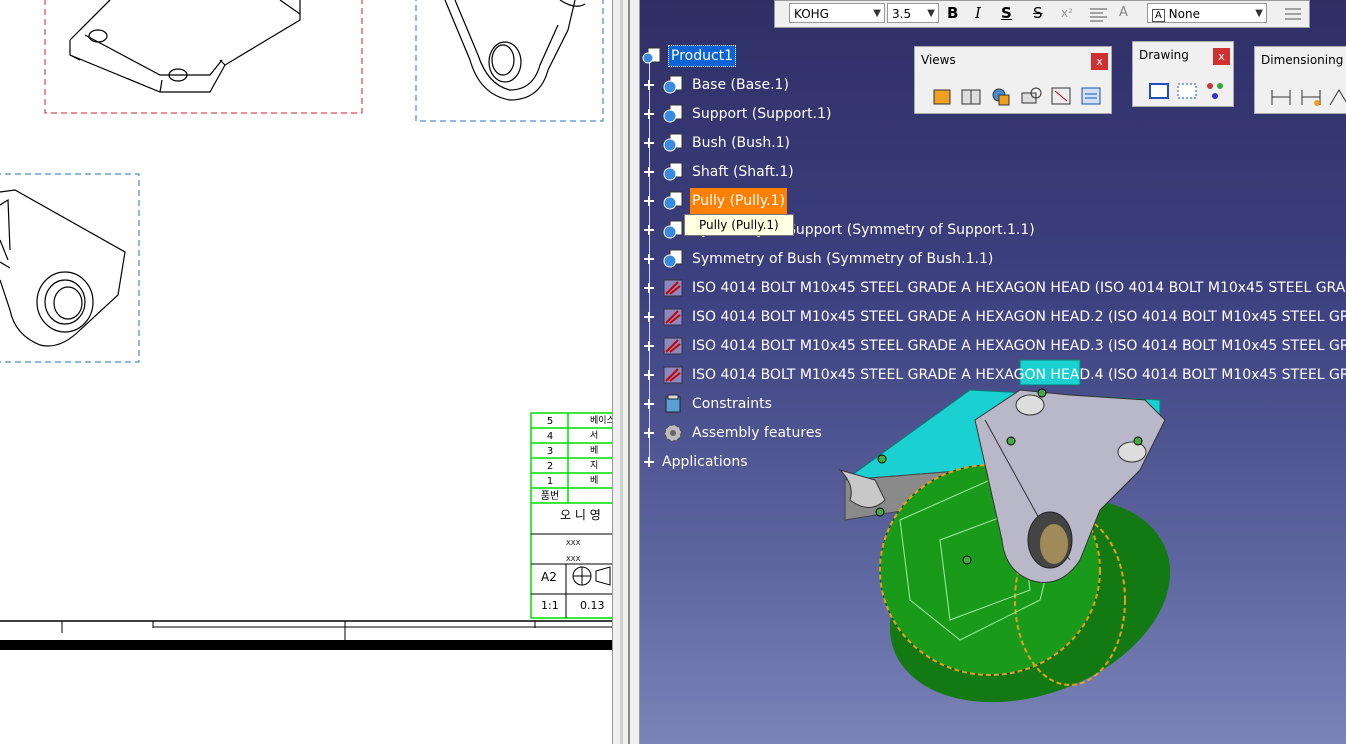 This screenshot has height=744, width=1346. I want to click on support-side-view, so click(63, 268).